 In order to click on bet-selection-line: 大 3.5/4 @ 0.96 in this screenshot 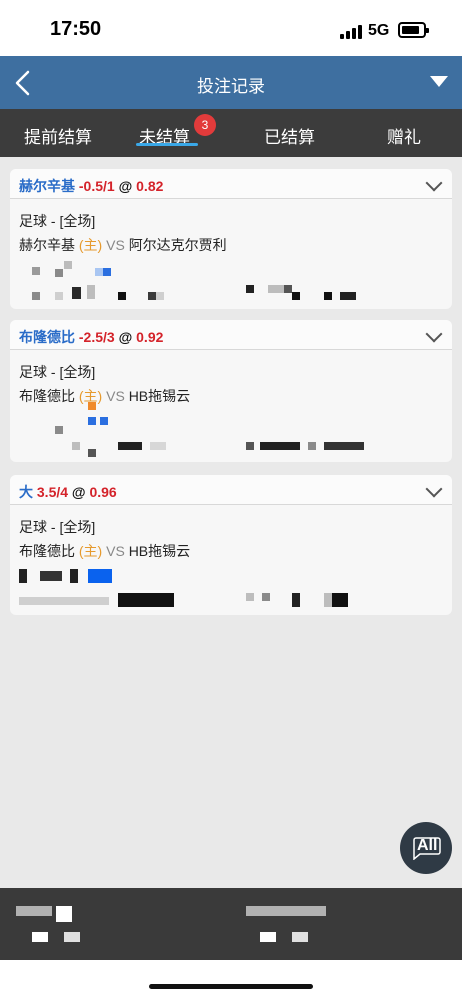, I will do `click(68, 492)`.